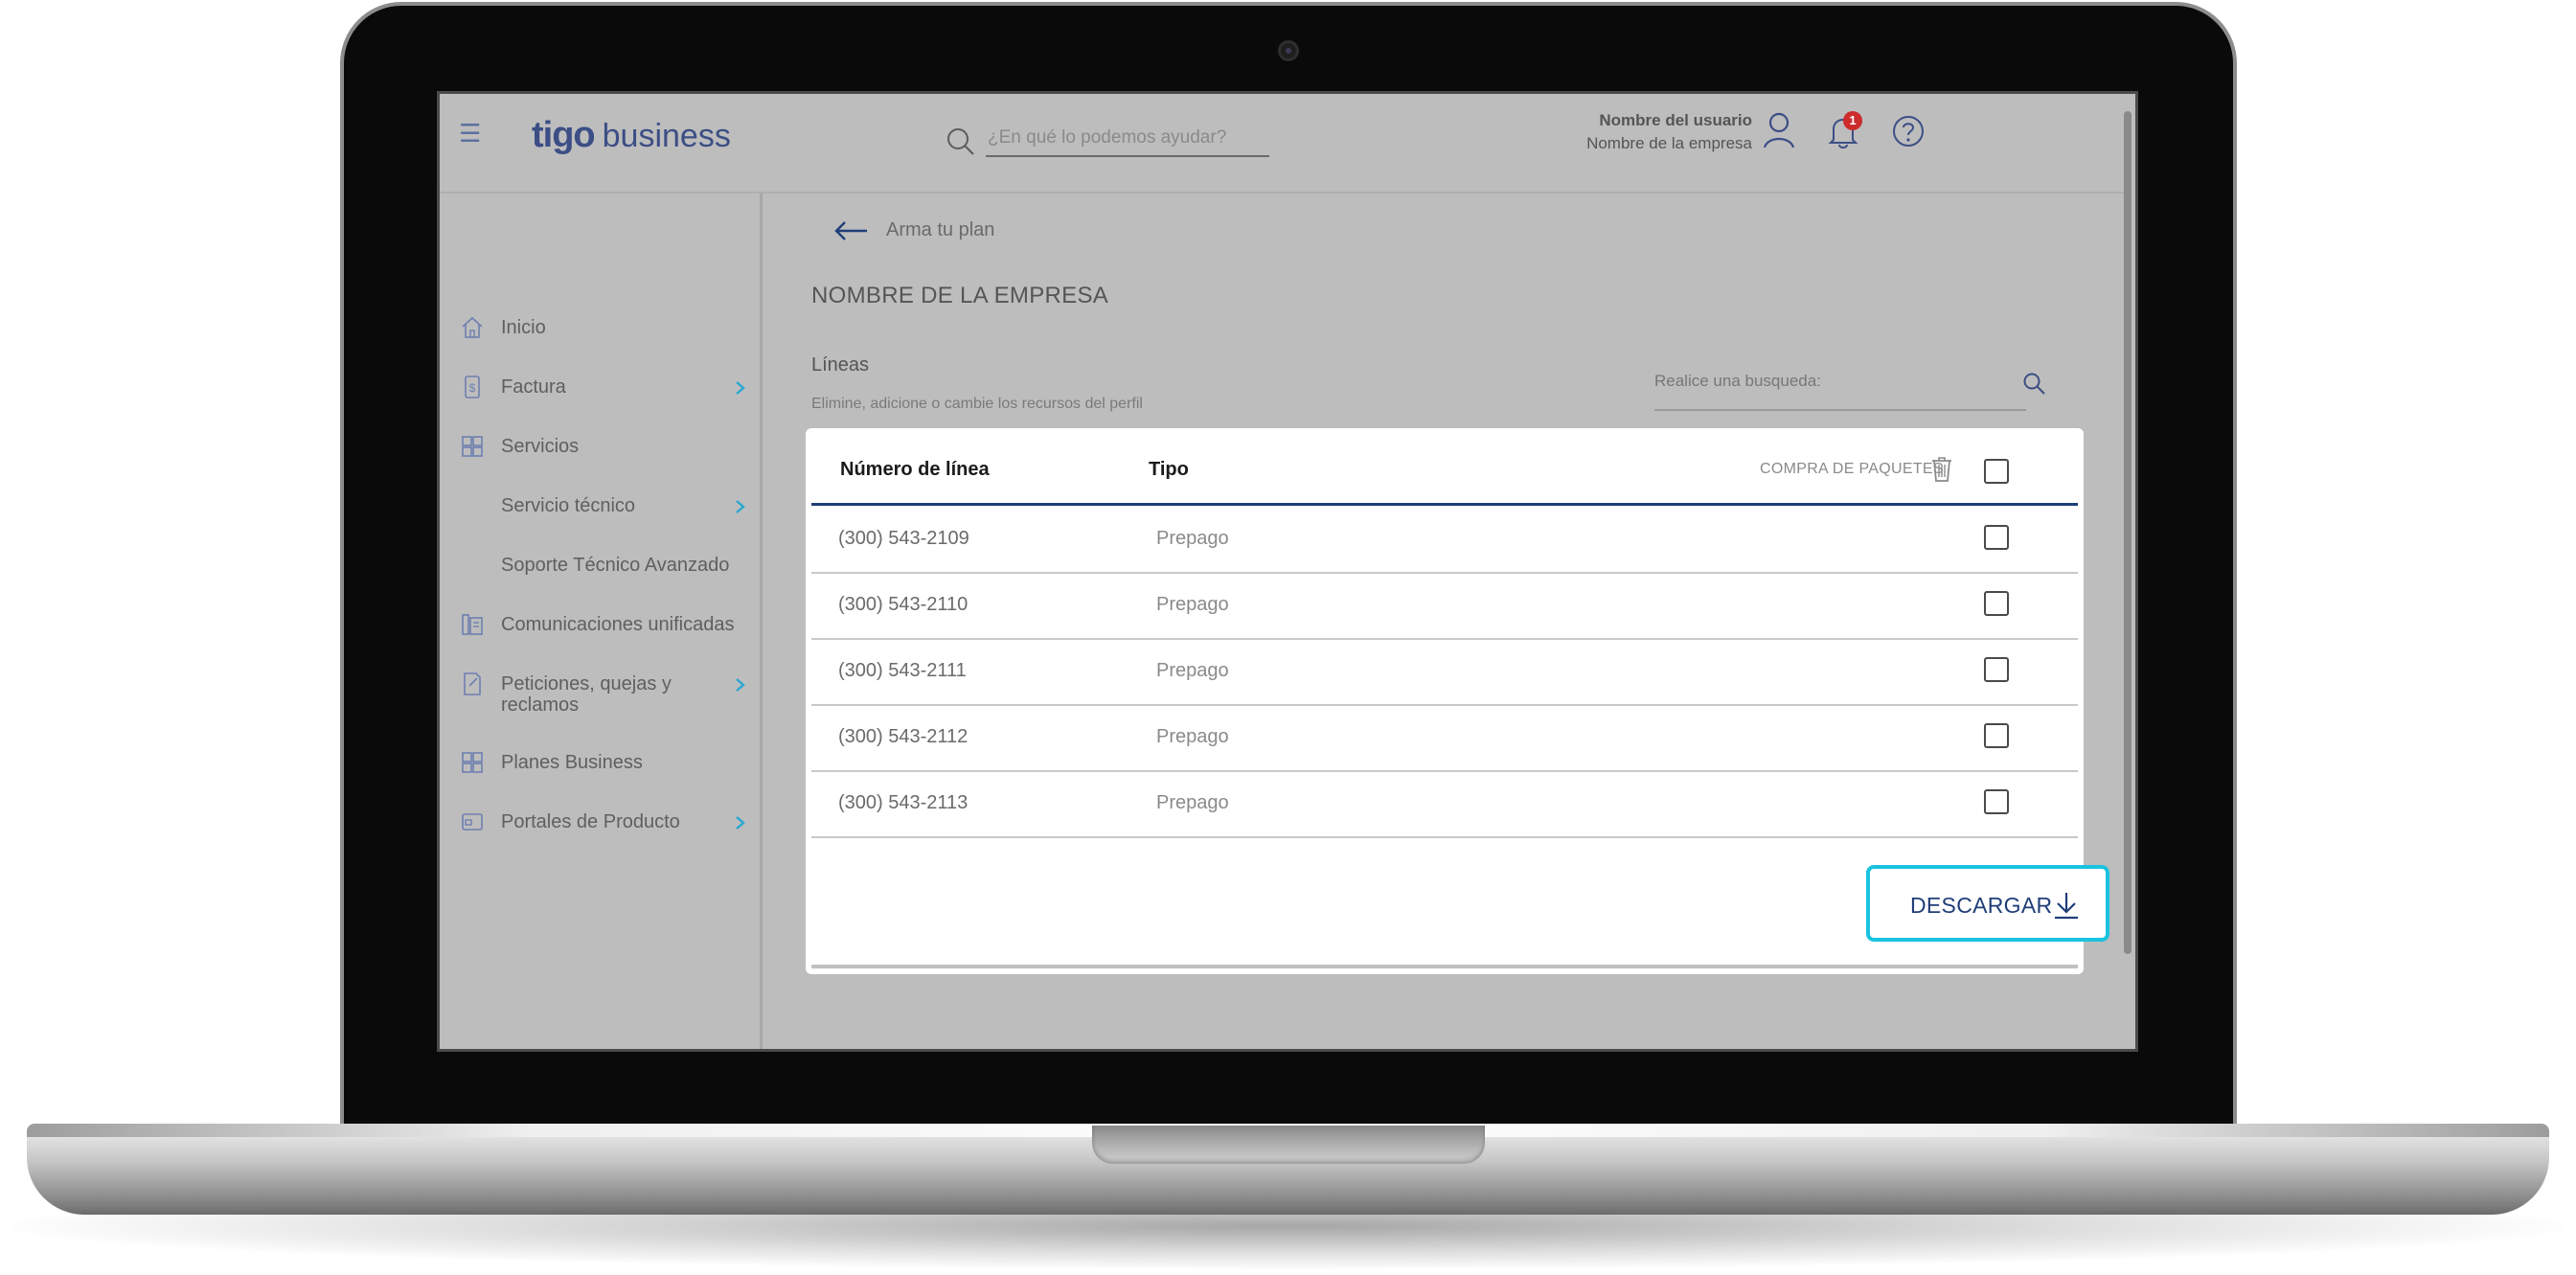 The image size is (2576, 1275). Describe the element at coordinates (903, 604) in the screenshot. I see `line-number: (300) 543-2110` at that location.